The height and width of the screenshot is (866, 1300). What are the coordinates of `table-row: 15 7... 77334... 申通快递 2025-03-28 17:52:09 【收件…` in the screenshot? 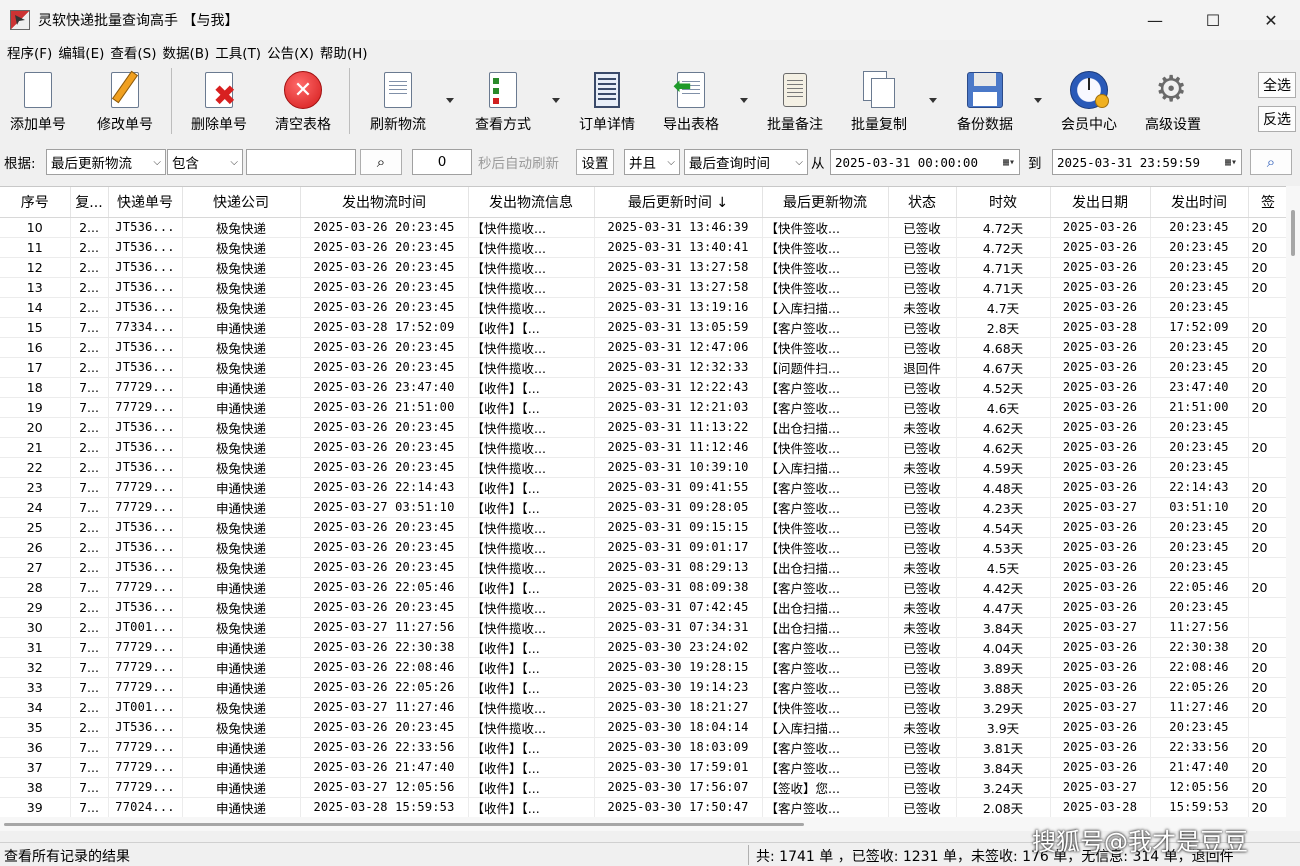 It's located at (644, 327).